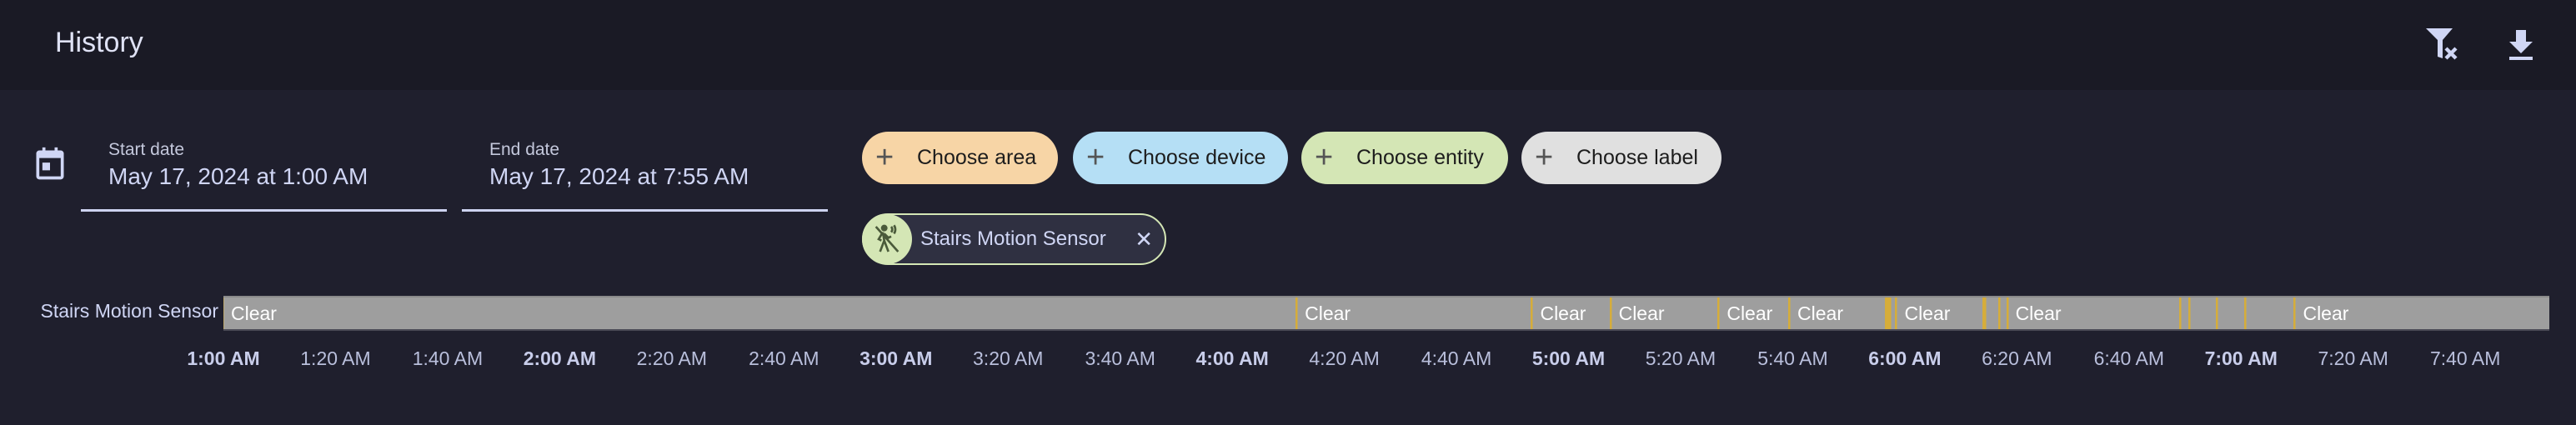  What do you see at coordinates (524, 149) in the screenshot?
I see `end-date-label: End date` at bounding box center [524, 149].